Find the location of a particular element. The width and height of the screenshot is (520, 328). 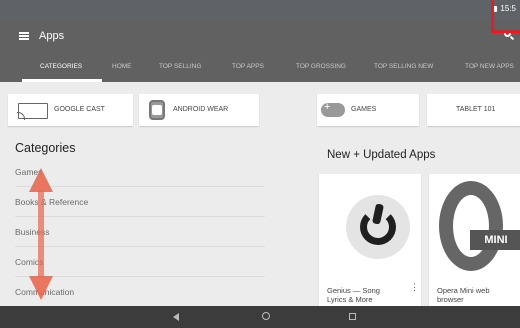

tablet-101-card: TABLET 101 is located at coordinates (473, 110).